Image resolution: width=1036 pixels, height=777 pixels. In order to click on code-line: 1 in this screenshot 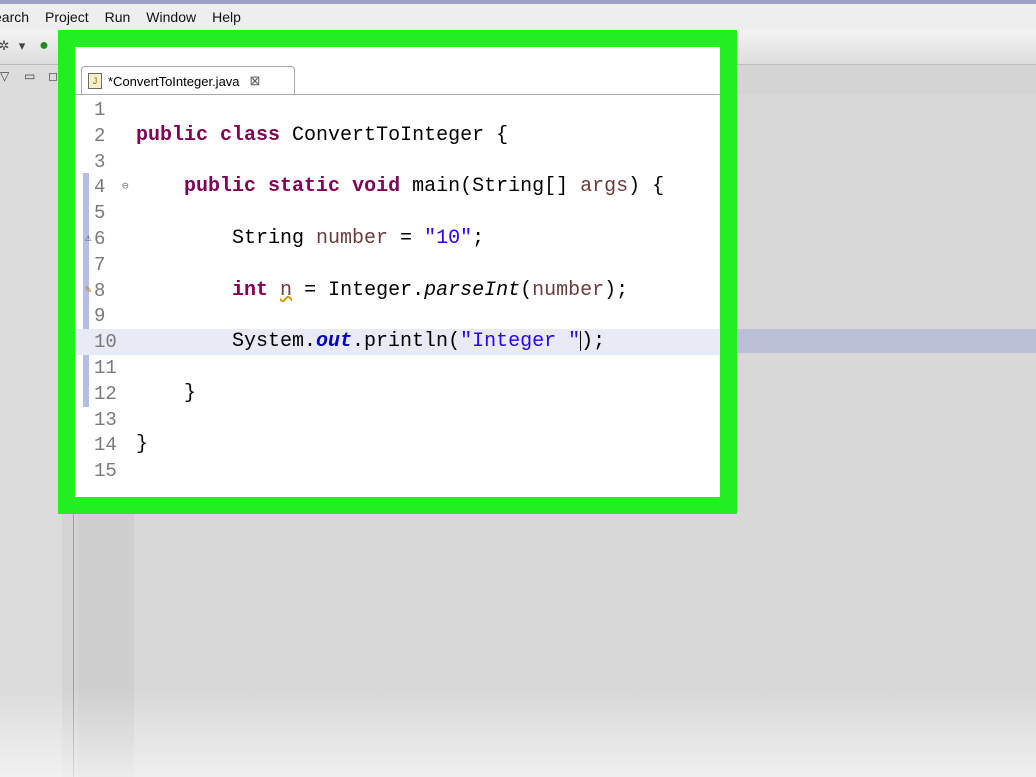, I will do `click(397, 110)`.